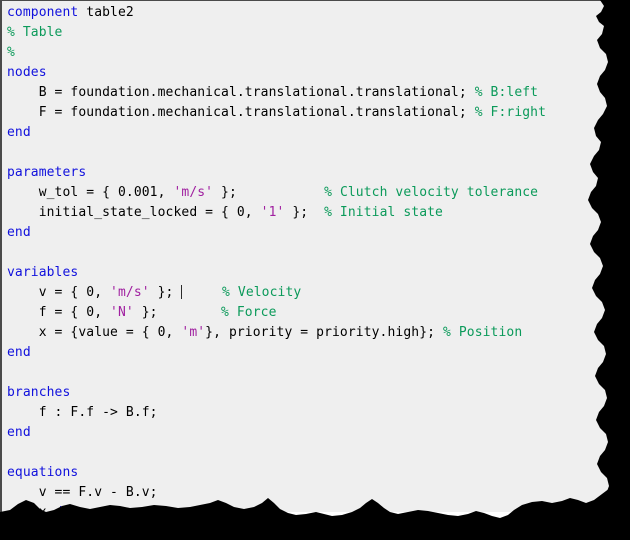 This screenshot has height=540, width=630. Describe the element at coordinates (307, 493) in the screenshot. I see `code-line: v == F.v - B.v;` at that location.